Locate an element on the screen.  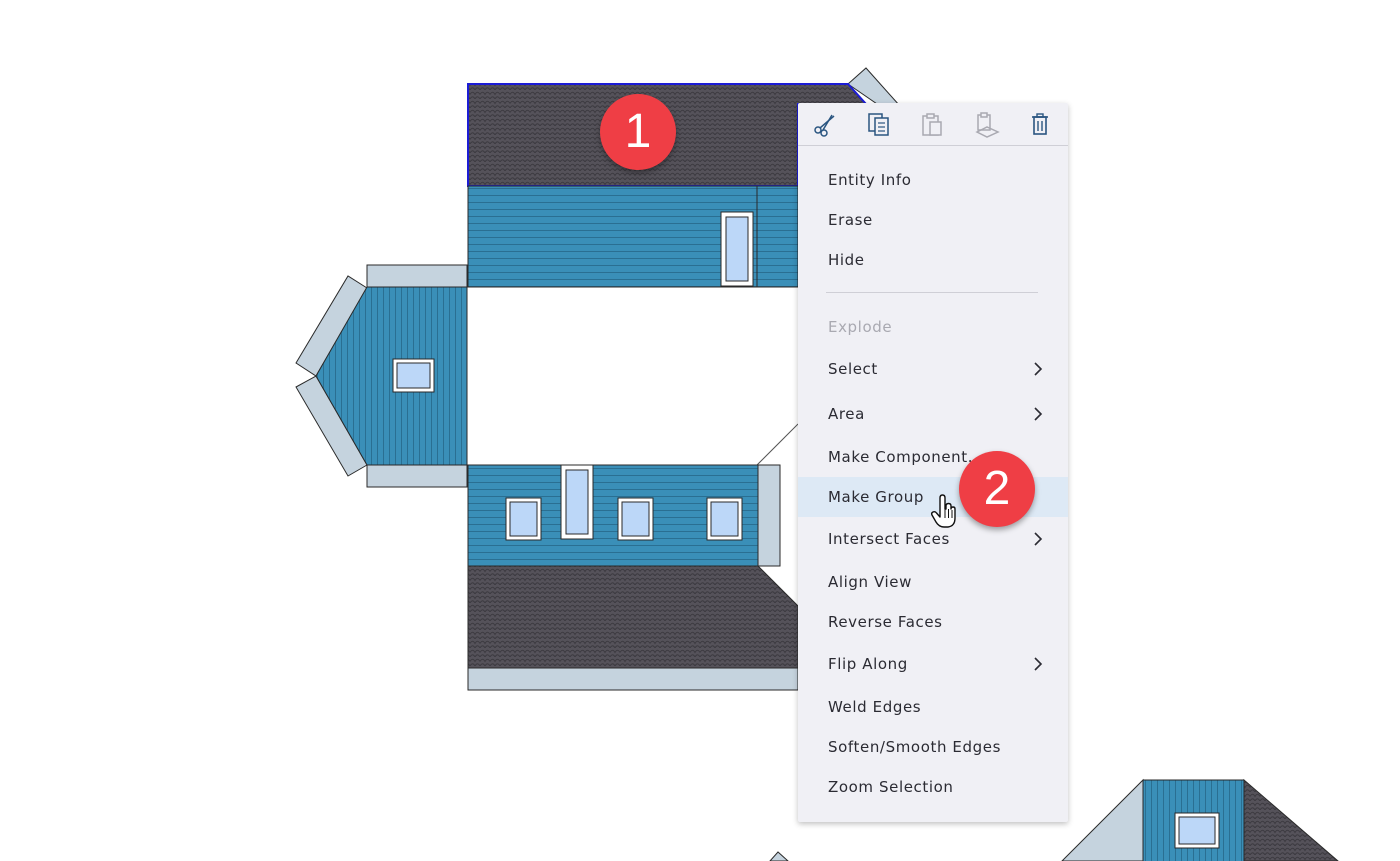
menu-item-entity-info: Entity Info is located at coordinates (933, 180).